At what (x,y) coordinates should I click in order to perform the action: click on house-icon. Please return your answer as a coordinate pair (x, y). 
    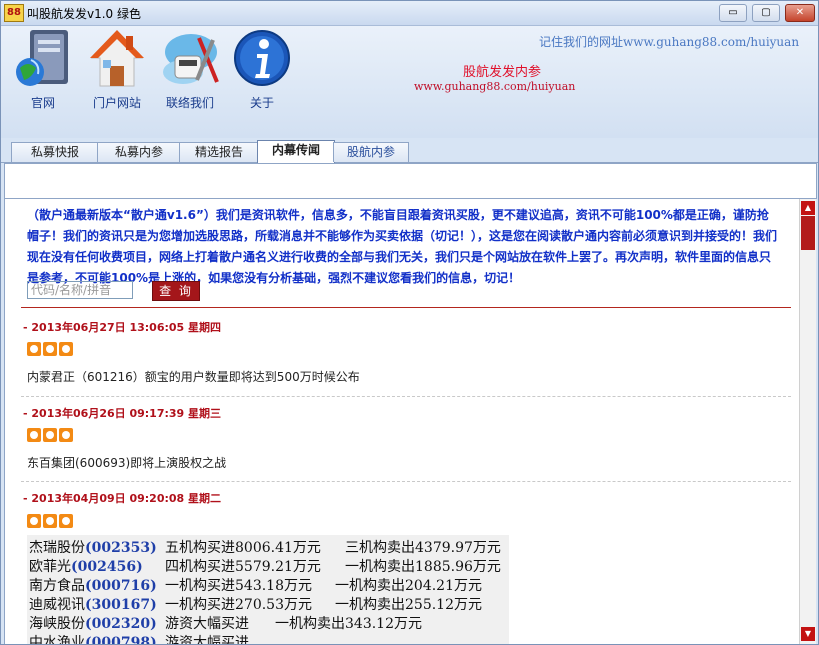
    Looking at the image, I should click on (117, 59).